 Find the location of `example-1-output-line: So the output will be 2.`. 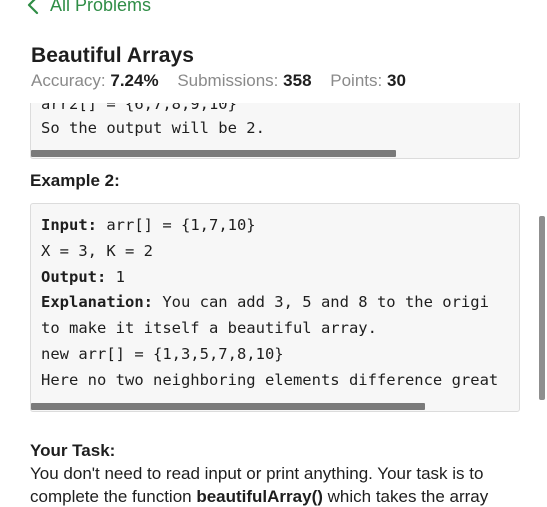

example-1-output-line: So the output will be 2. is located at coordinates (153, 128).